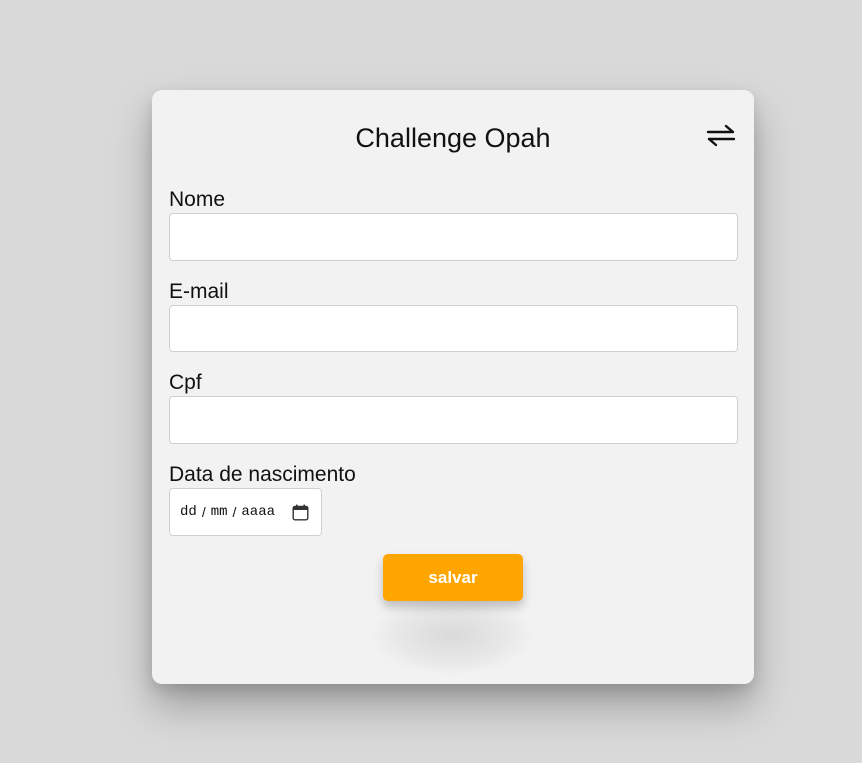  I want to click on cpf-field-group: Cpf, so click(453, 407).